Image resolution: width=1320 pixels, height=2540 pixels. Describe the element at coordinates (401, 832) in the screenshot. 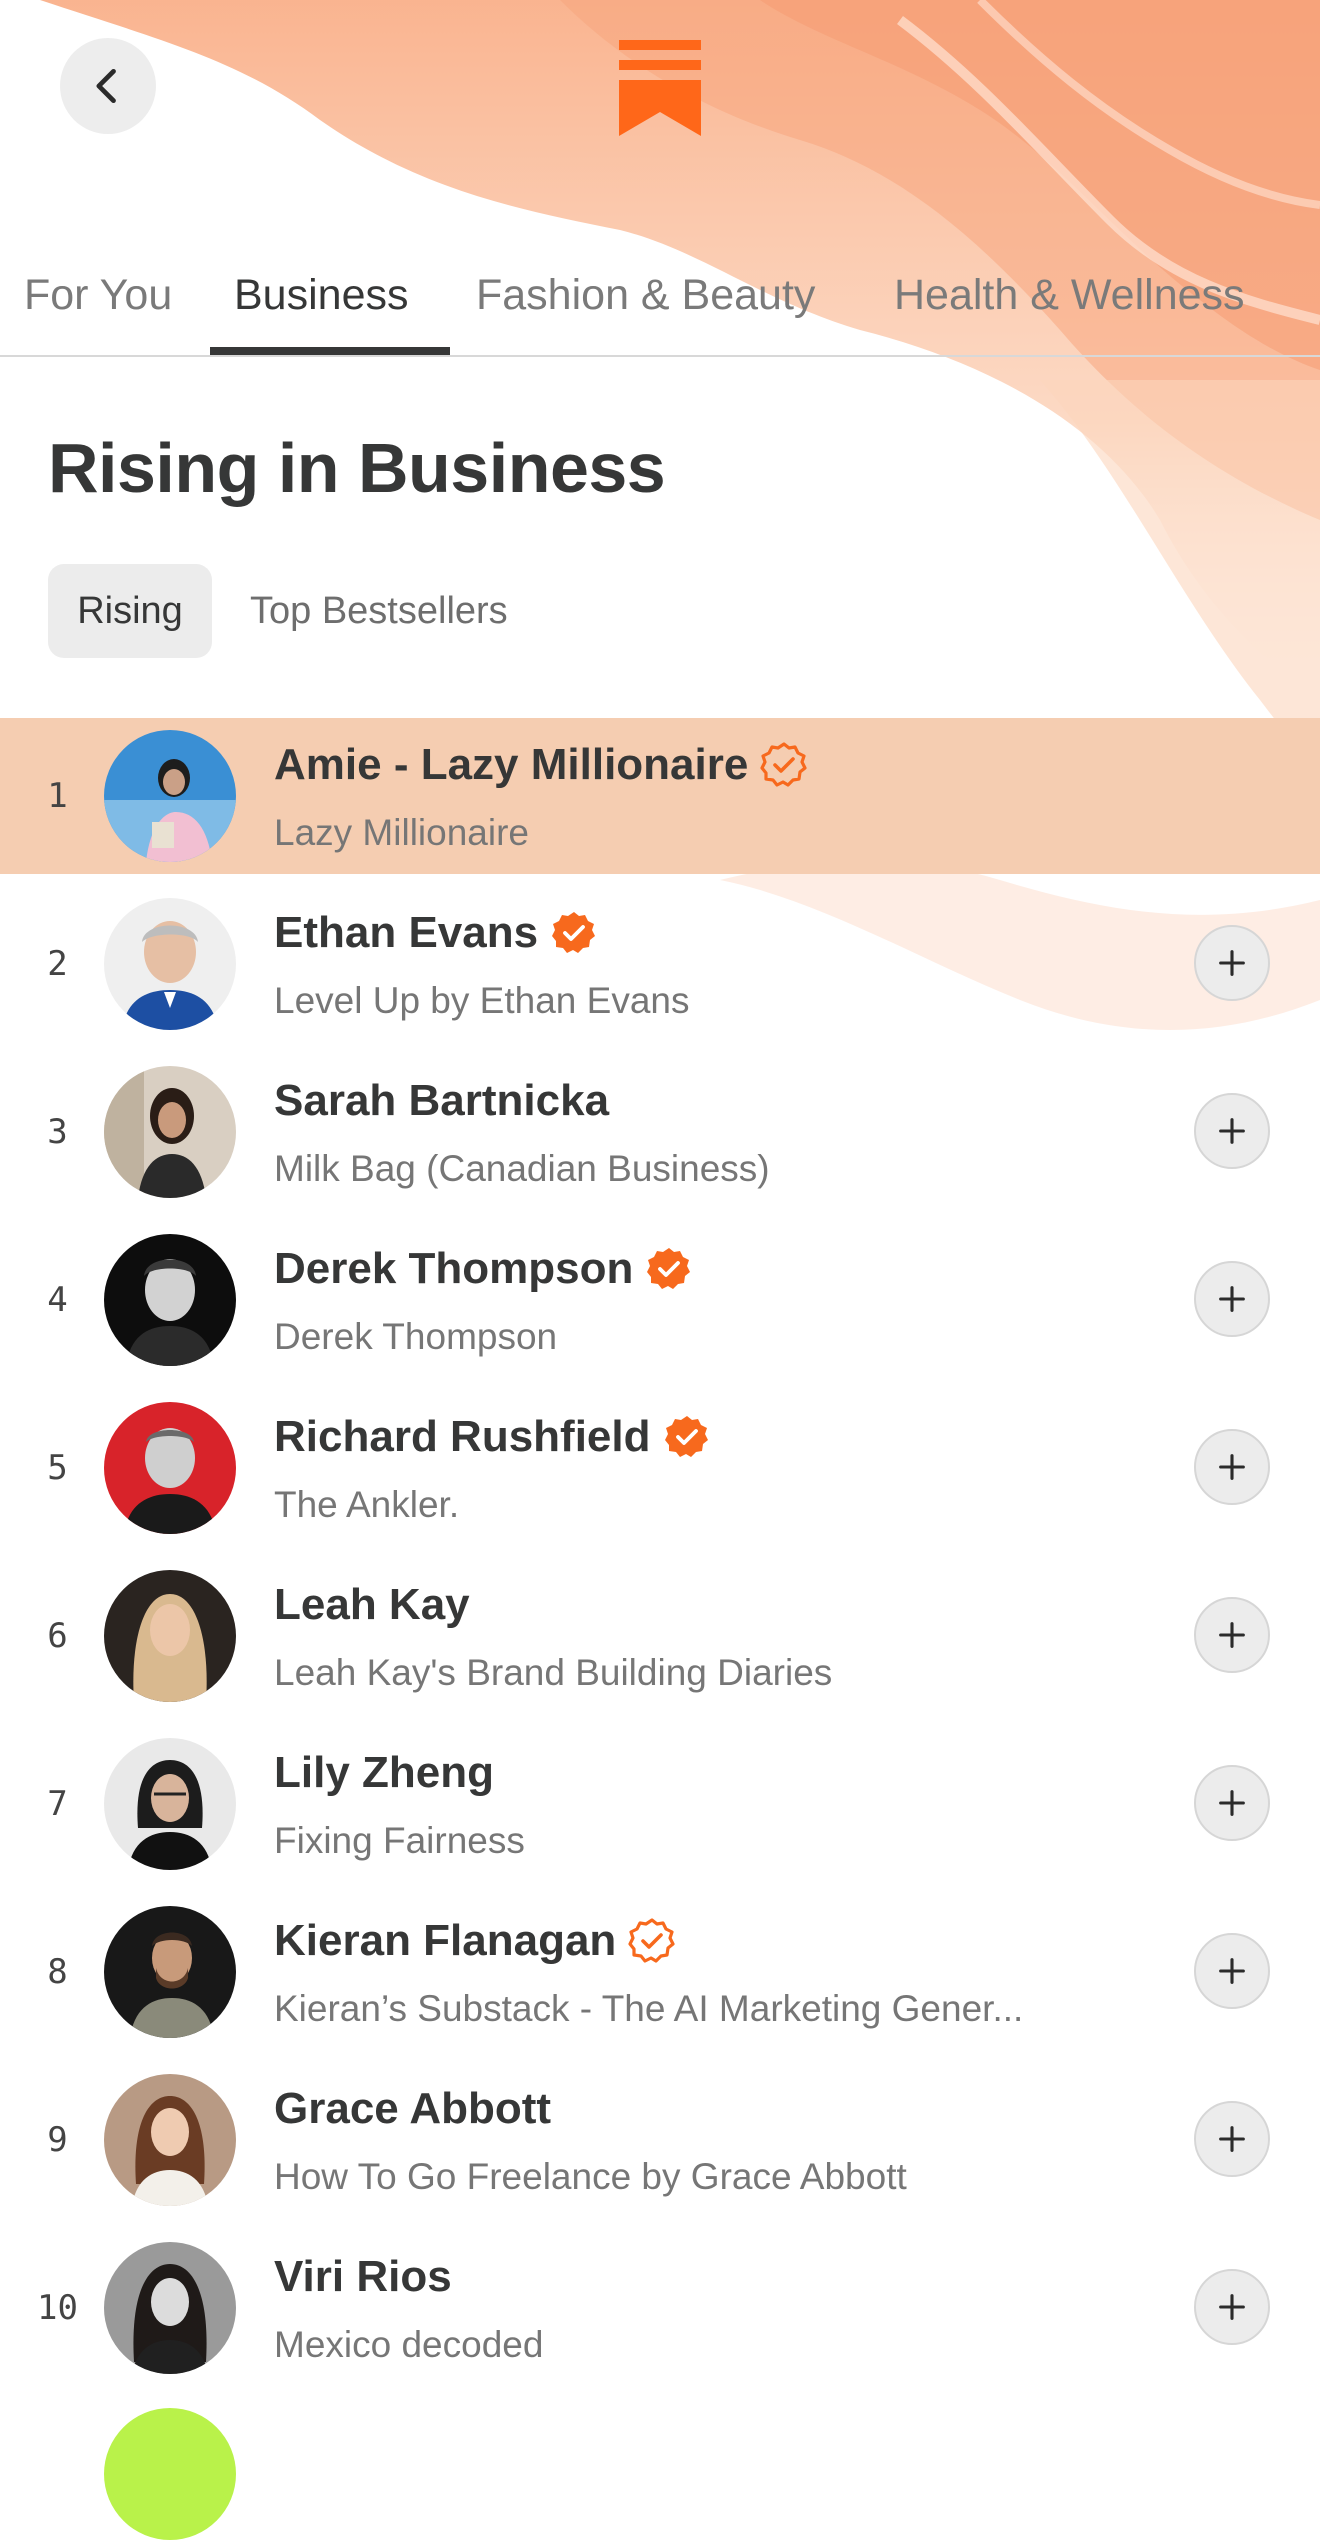

I see `publication-name: Lazy Millionaire` at that location.